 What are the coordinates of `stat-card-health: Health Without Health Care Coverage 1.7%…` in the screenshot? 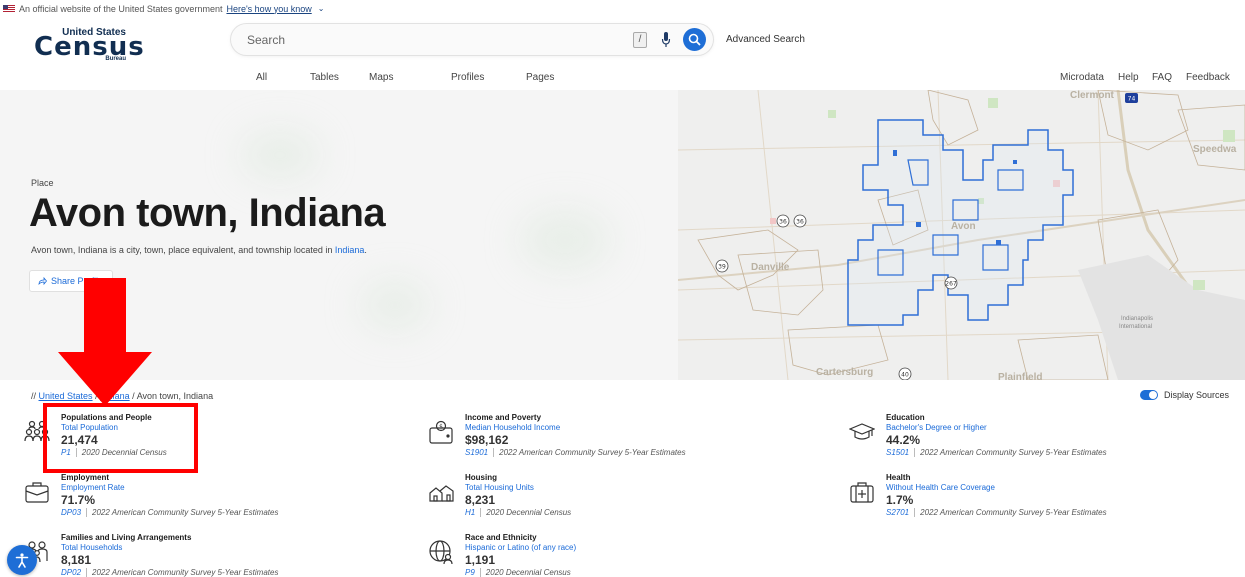 It's located at (1029, 501).